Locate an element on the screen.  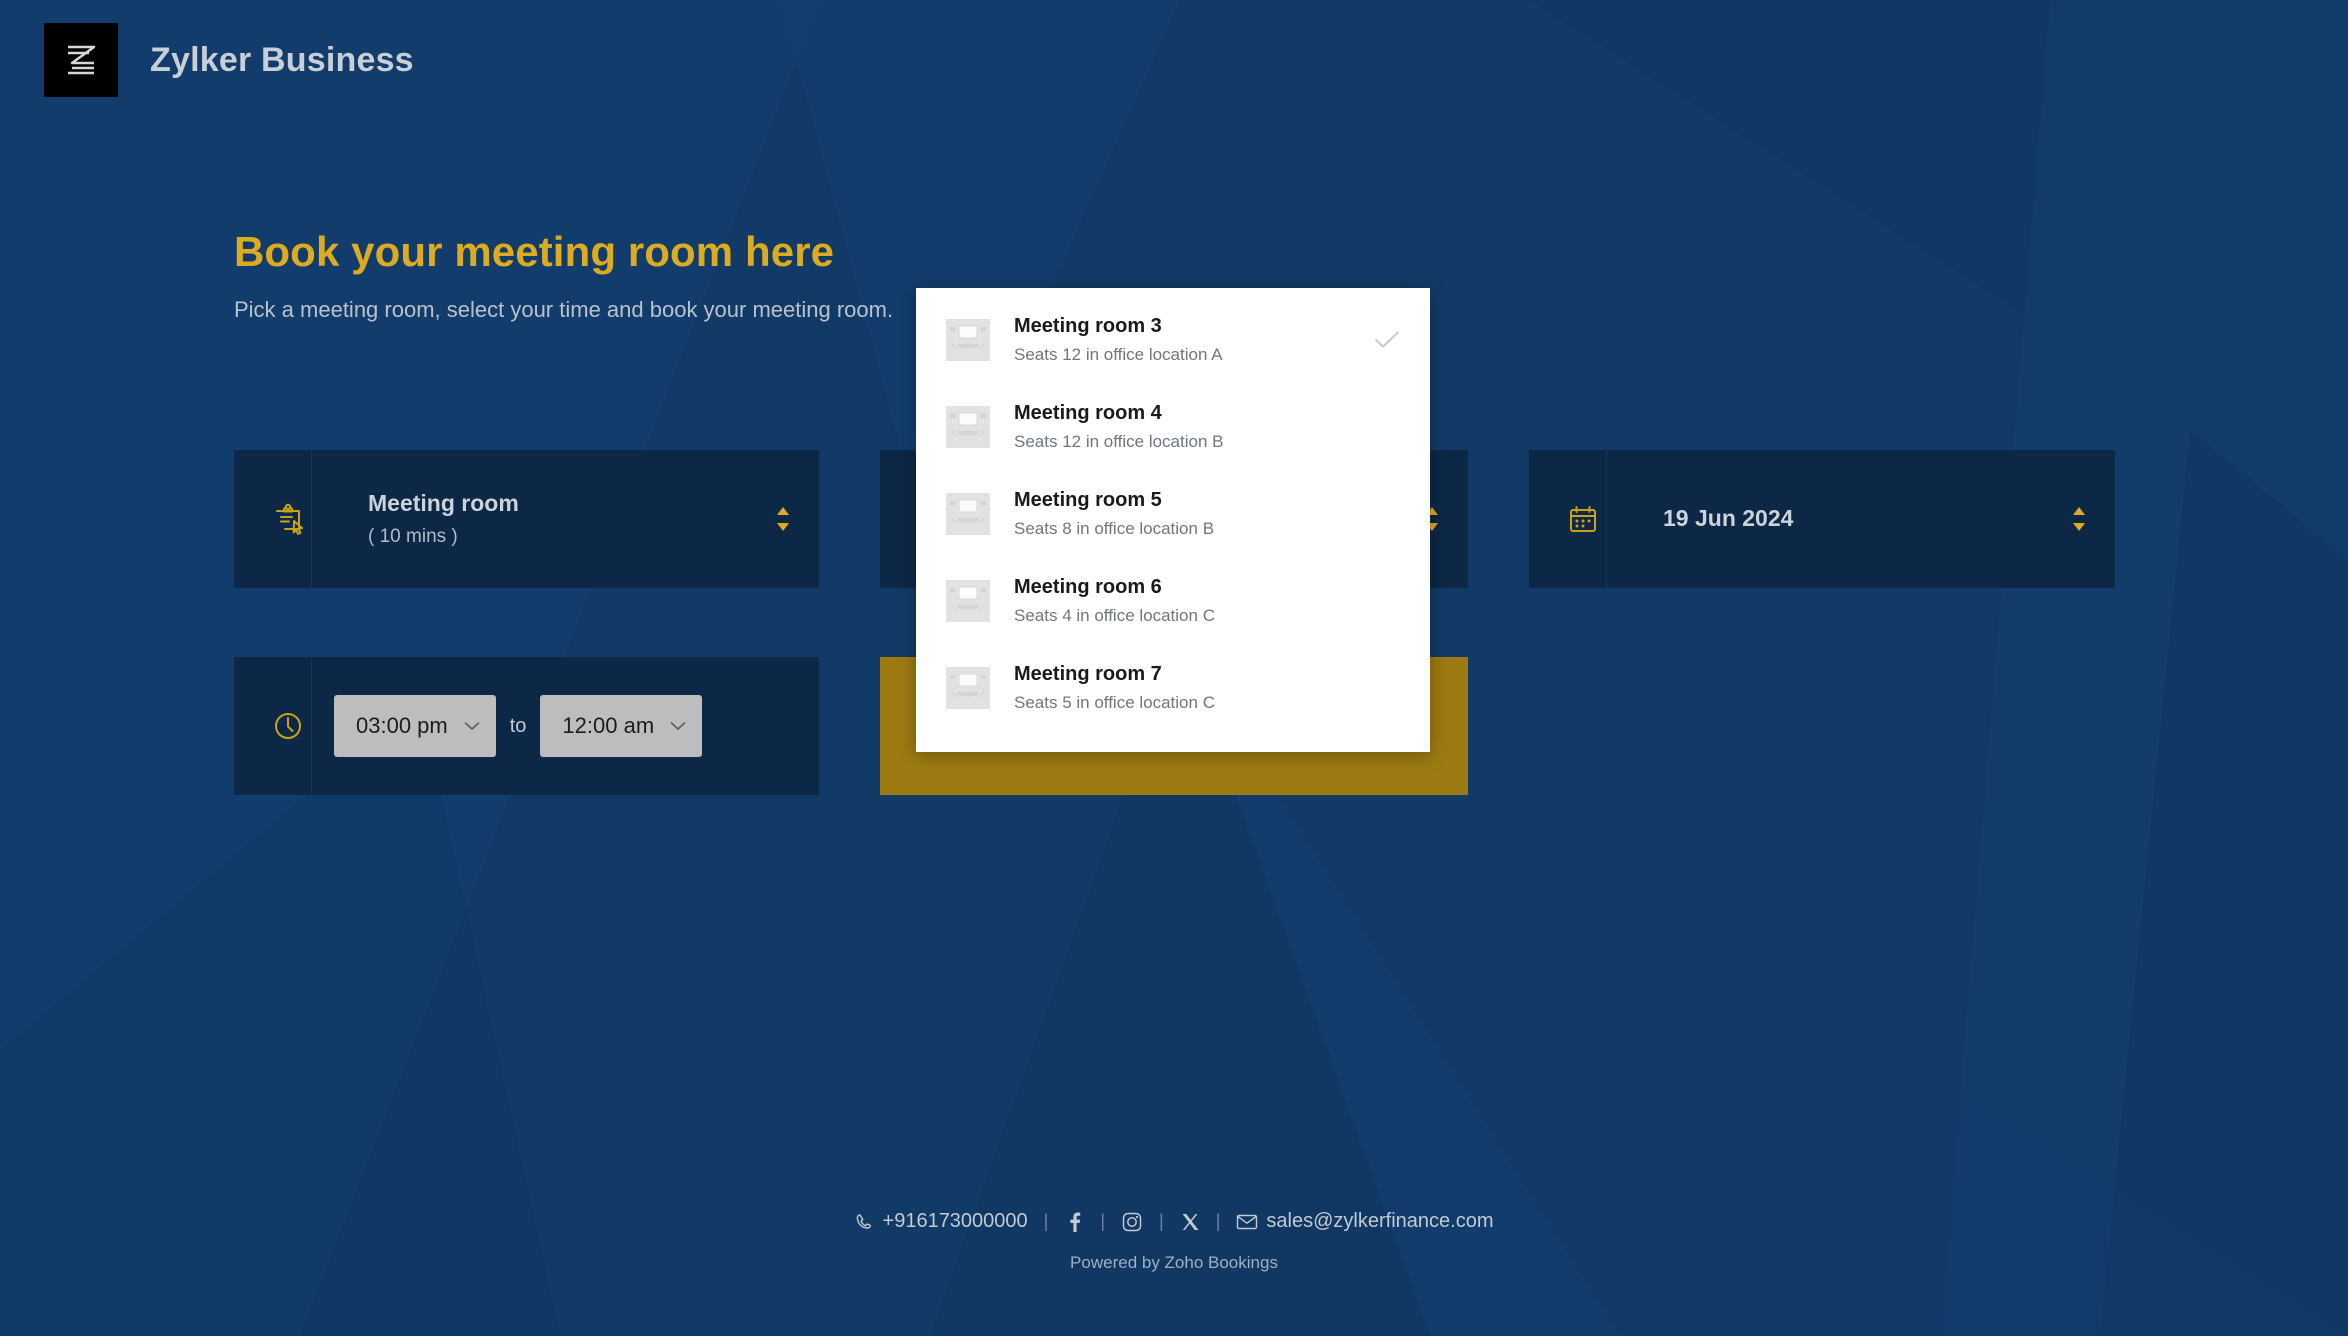
facebook-icon is located at coordinates (1074, 1222).